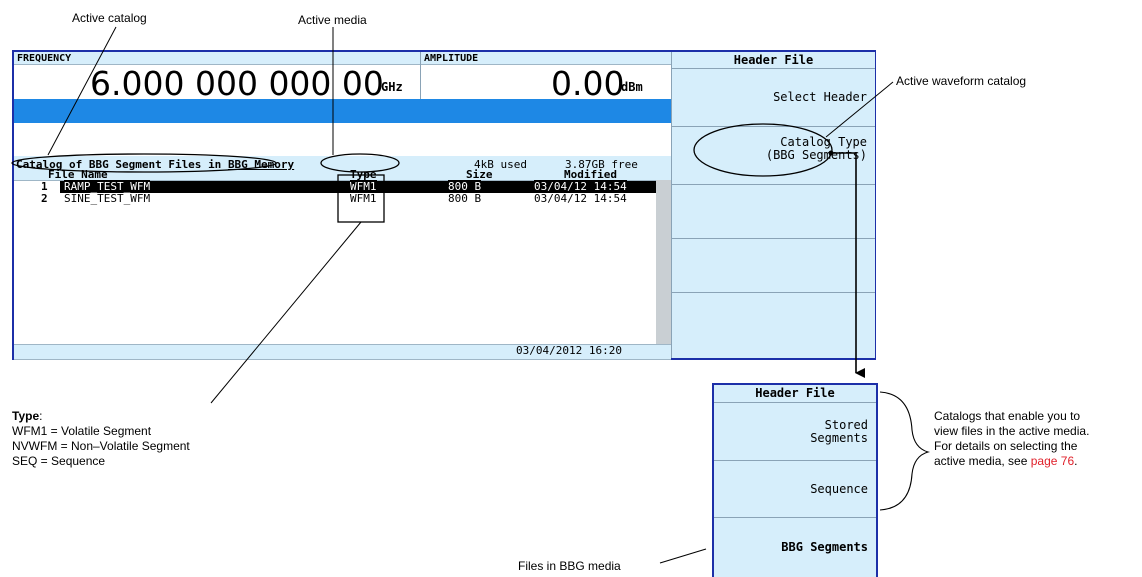 The height and width of the screenshot is (577, 1142). Describe the element at coordinates (859, 109) in the screenshot. I see `active-waveform-leader` at that location.